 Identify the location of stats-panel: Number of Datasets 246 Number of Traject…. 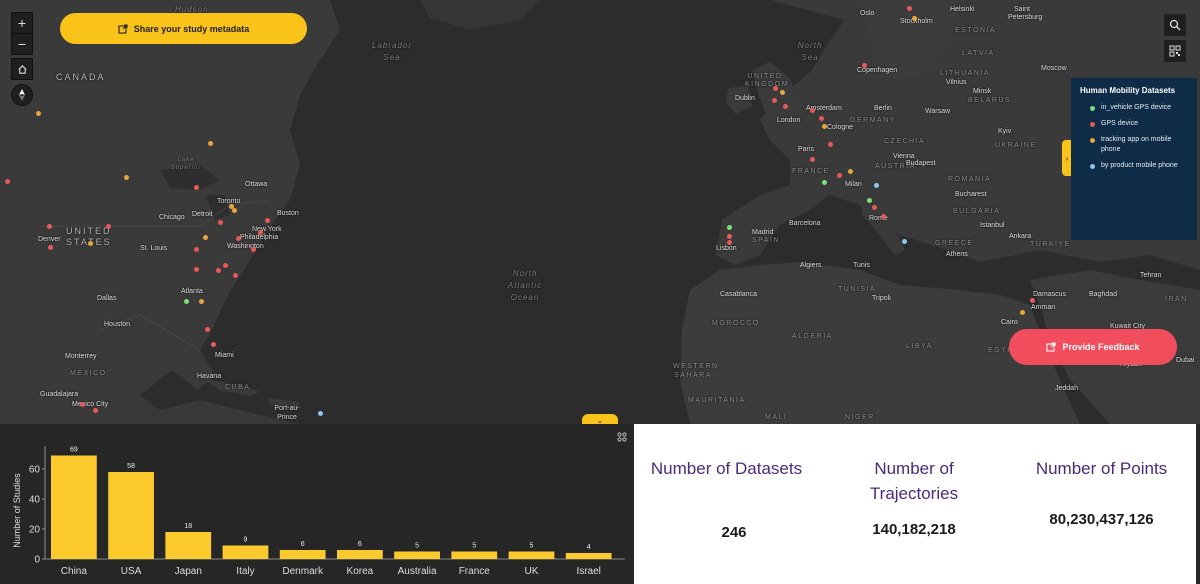
(915, 504).